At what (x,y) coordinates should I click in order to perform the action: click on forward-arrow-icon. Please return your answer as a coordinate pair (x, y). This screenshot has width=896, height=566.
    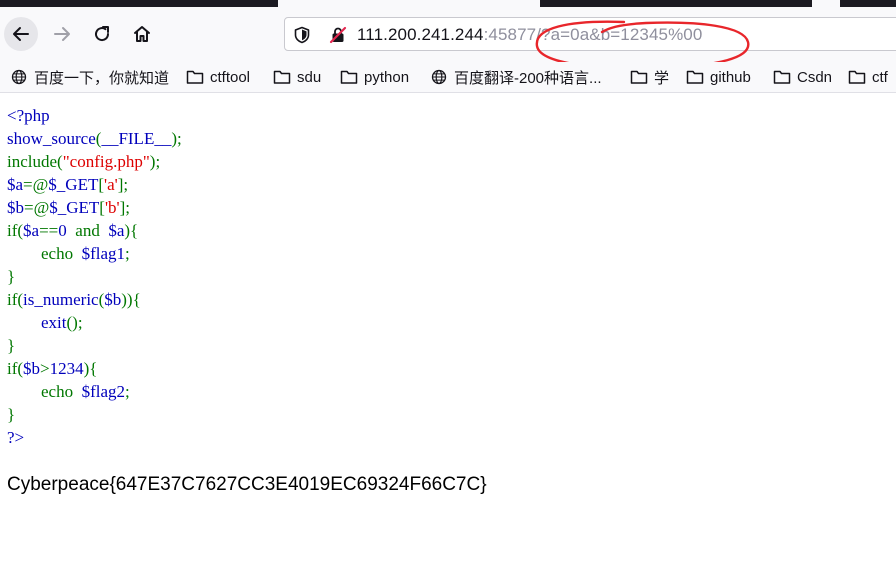
    Looking at the image, I should click on (62, 34).